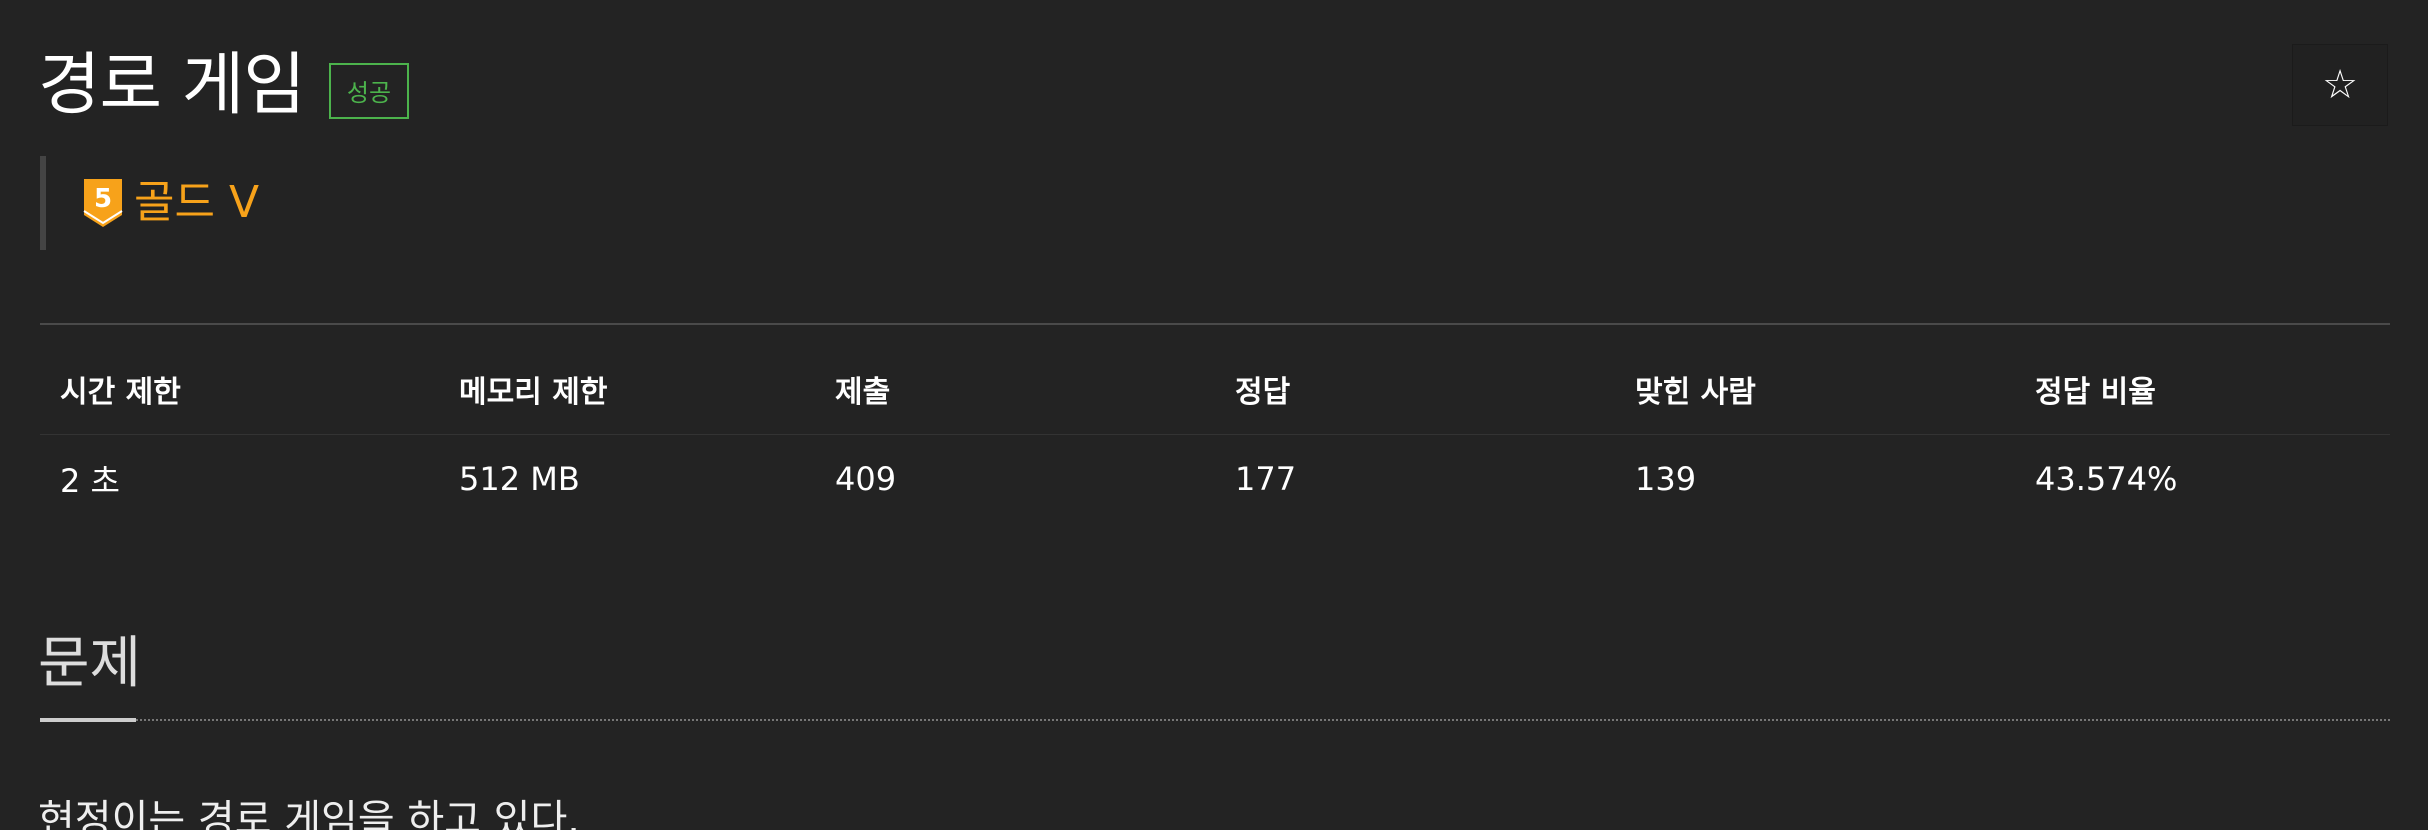 The image size is (2428, 830). I want to click on value-memory-limit: 512 MB, so click(519, 479).